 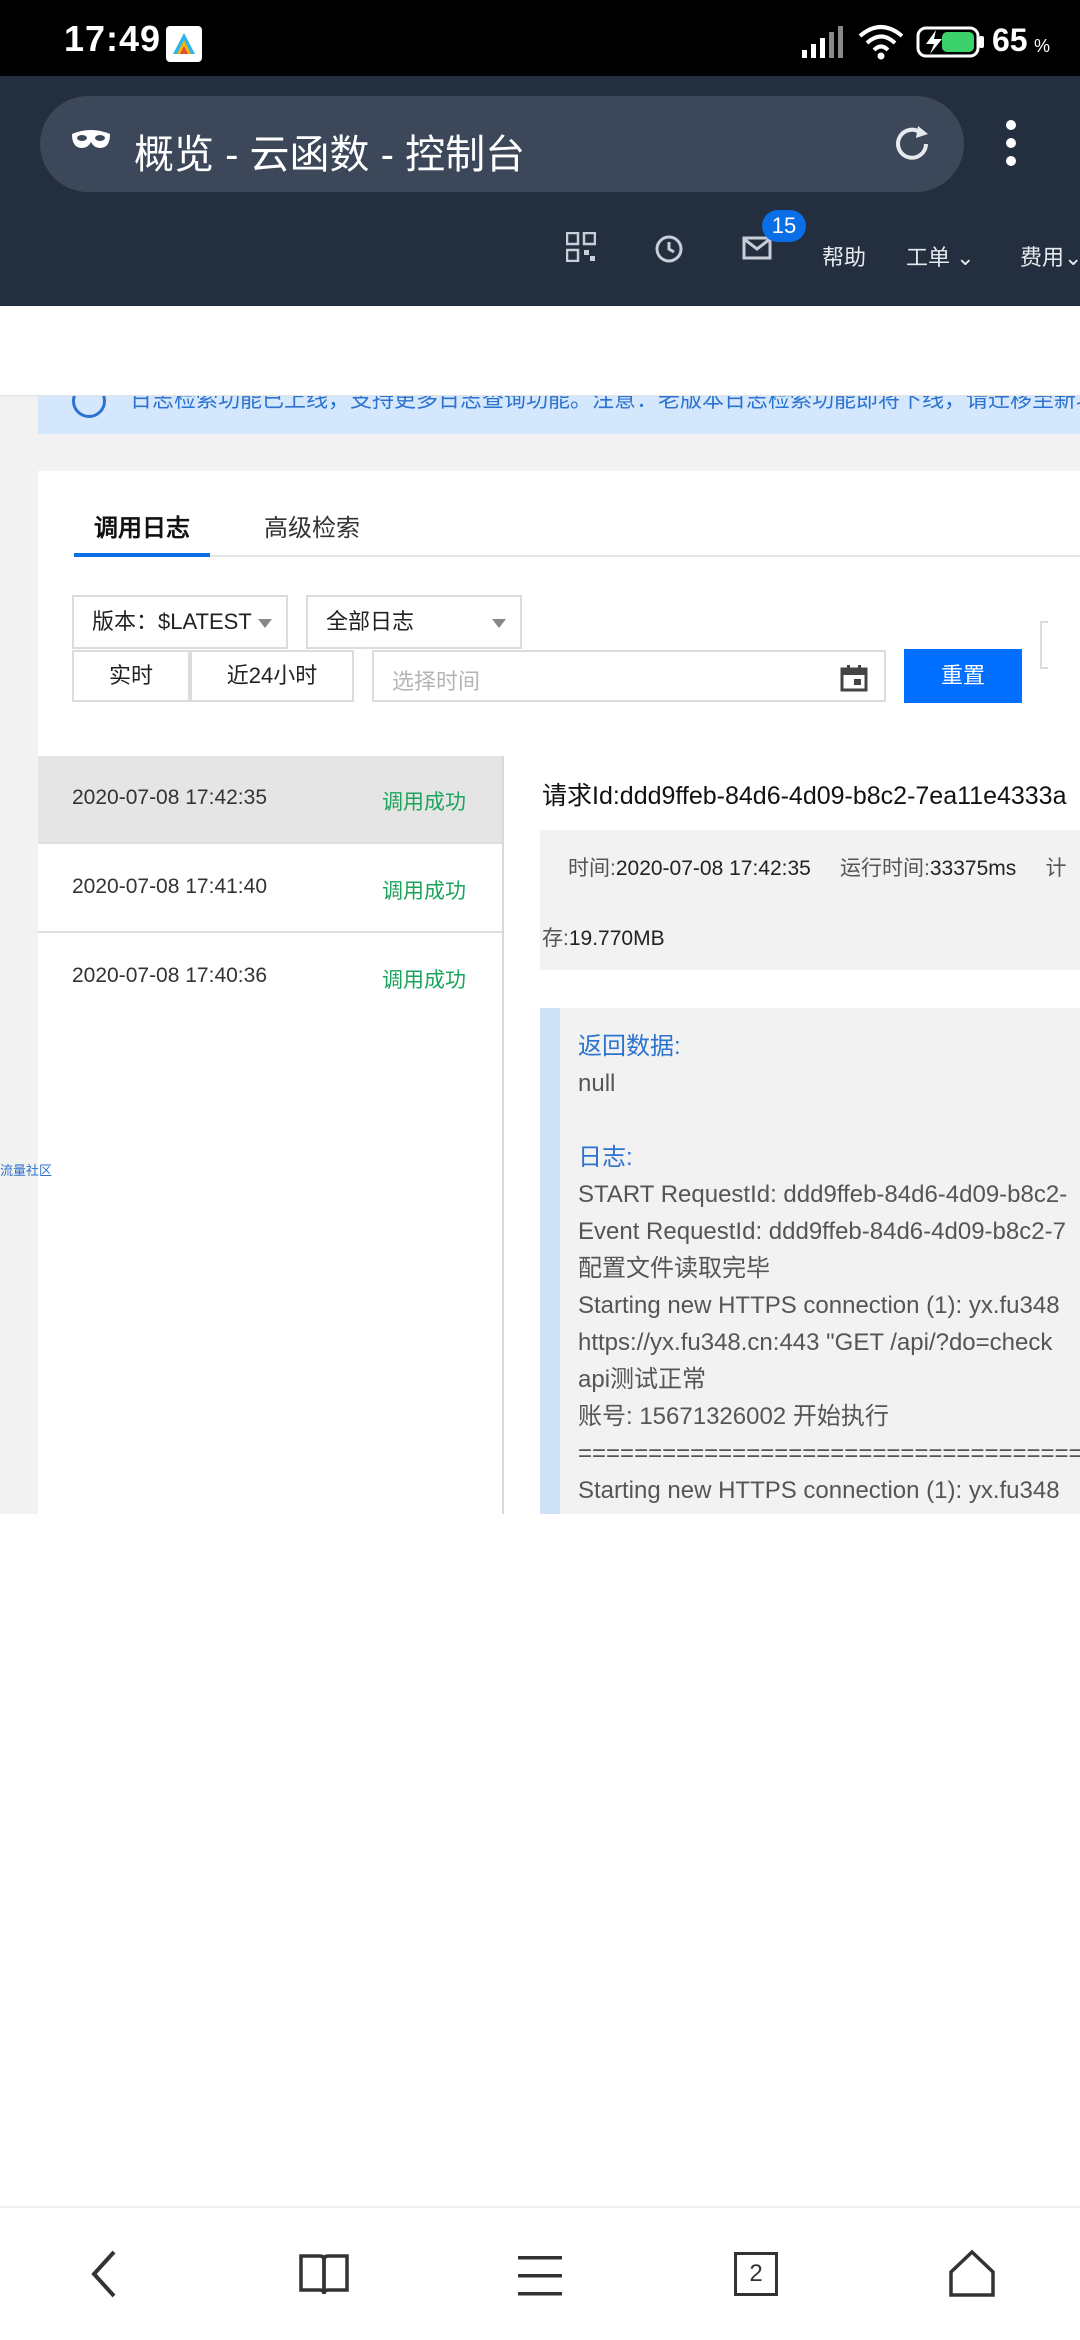 I want to click on log-time: 2020-07-08 17:40:36, so click(x=169, y=975).